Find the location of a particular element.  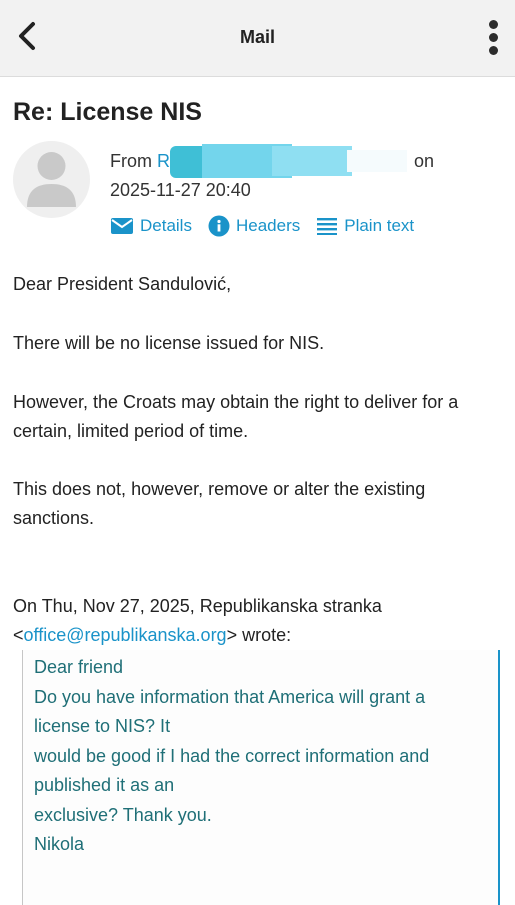

envelope-icon is located at coordinates (122, 226).